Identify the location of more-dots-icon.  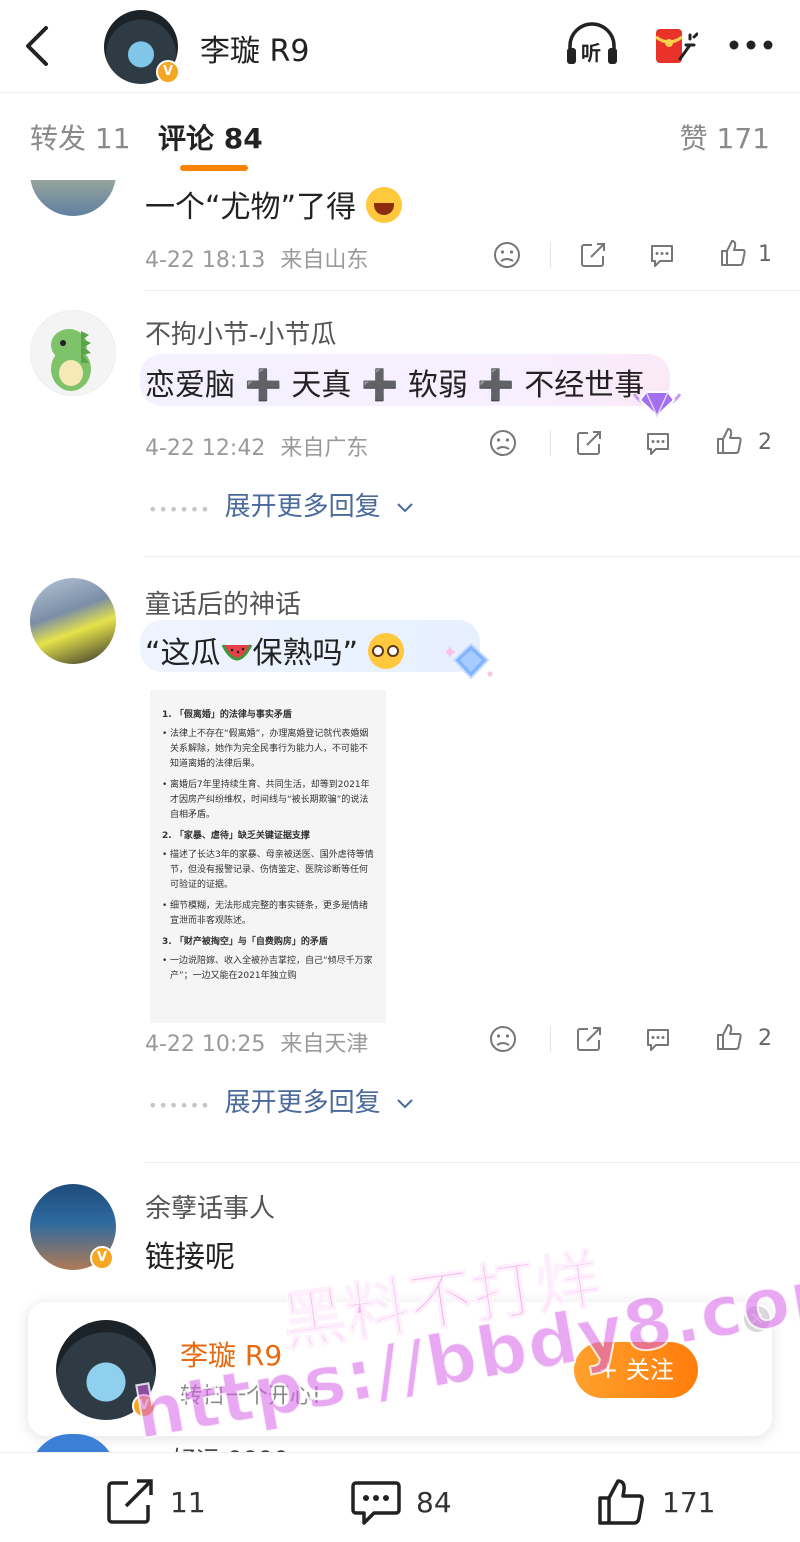
(751, 45).